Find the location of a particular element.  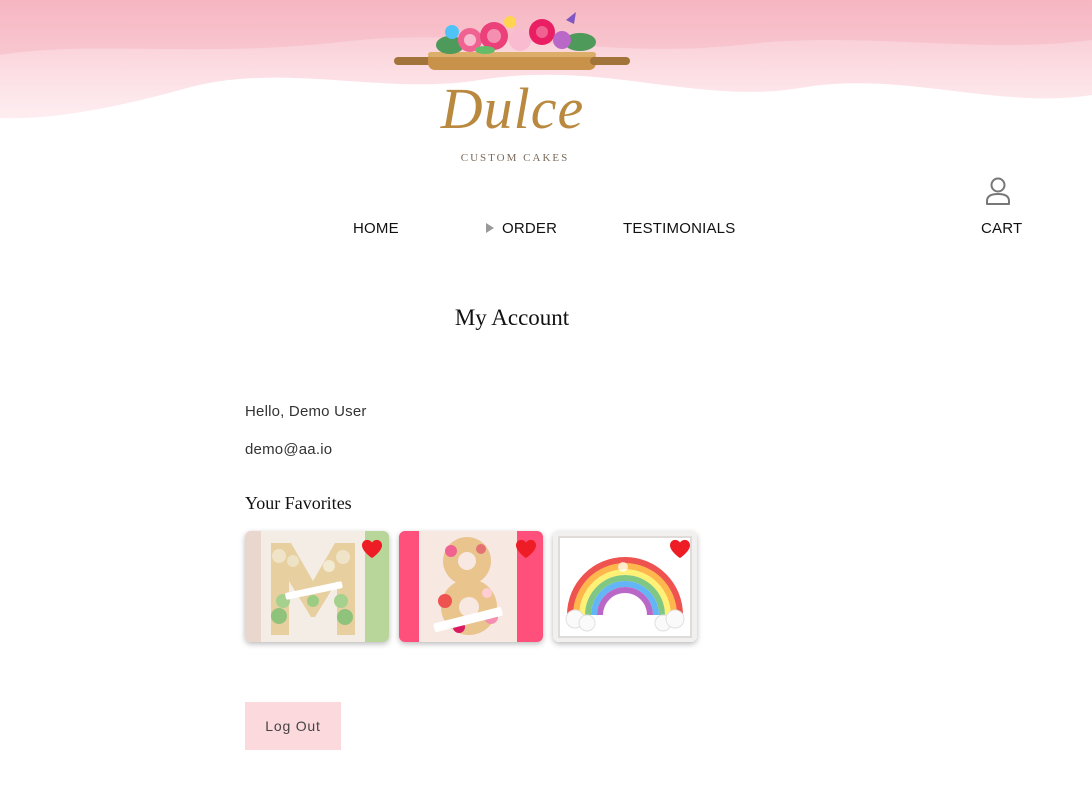

brand-tagline: CUSTOM CAKES is located at coordinates (515, 158).